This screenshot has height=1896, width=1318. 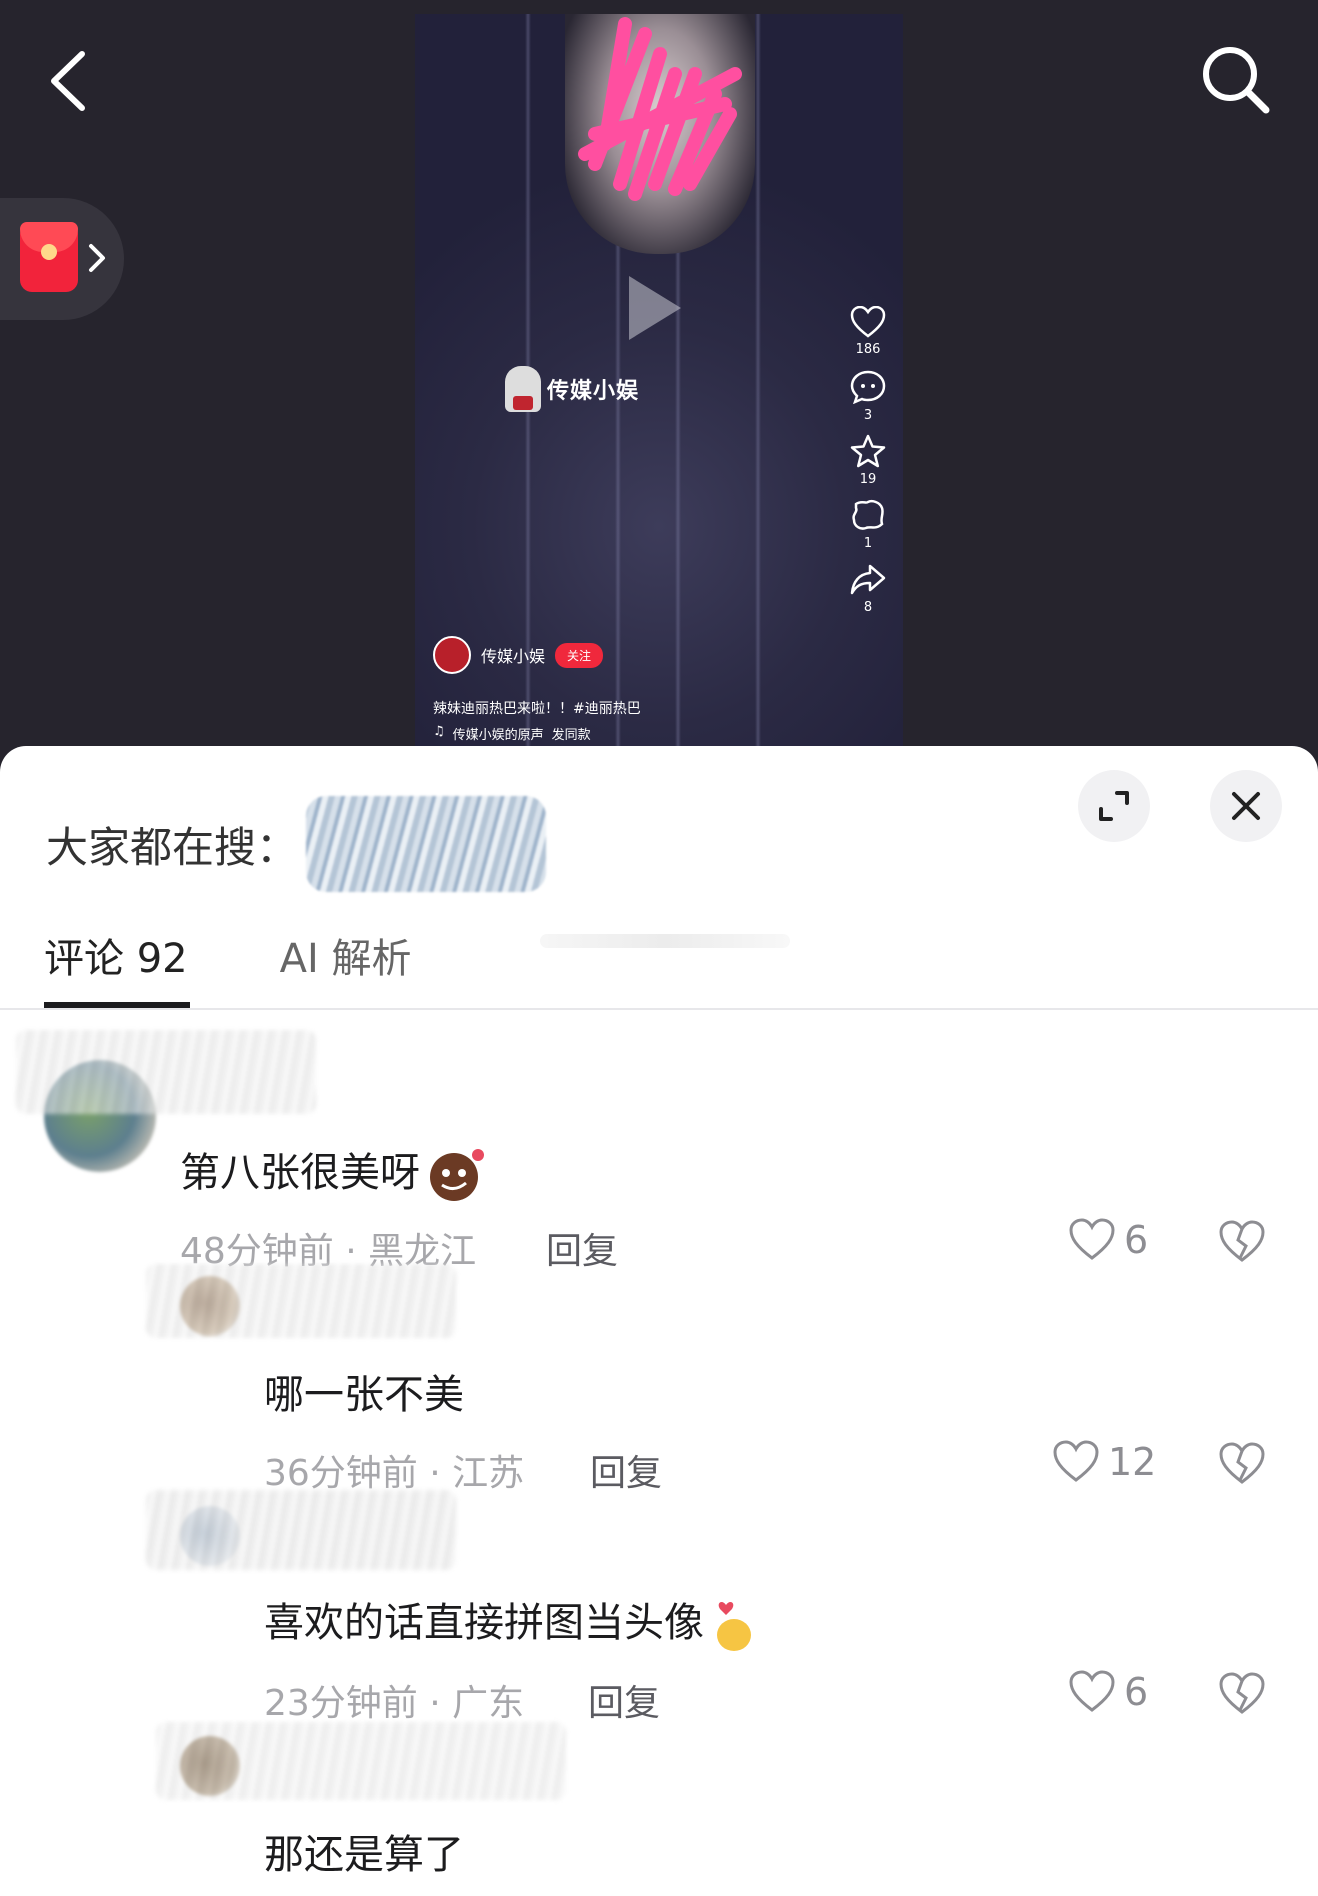 I want to click on music-title: 传媒小娱的原声, so click(x=498, y=735).